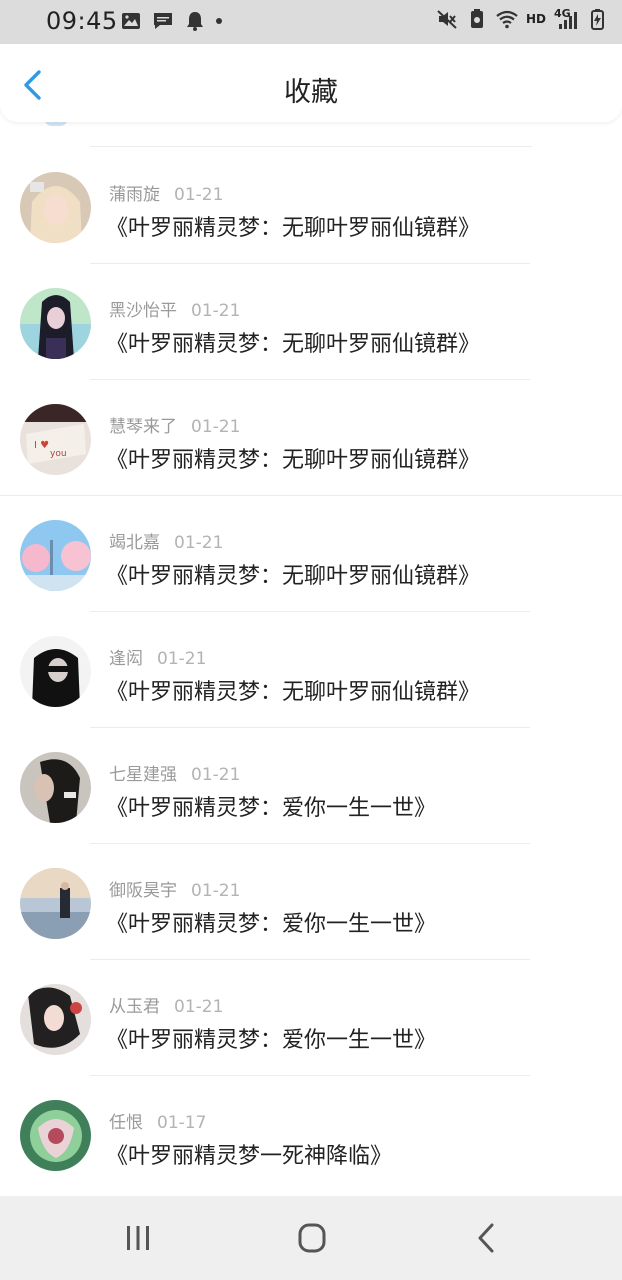 Image resolution: width=622 pixels, height=1280 pixels. I want to click on svg-text: you, so click(58, 454).